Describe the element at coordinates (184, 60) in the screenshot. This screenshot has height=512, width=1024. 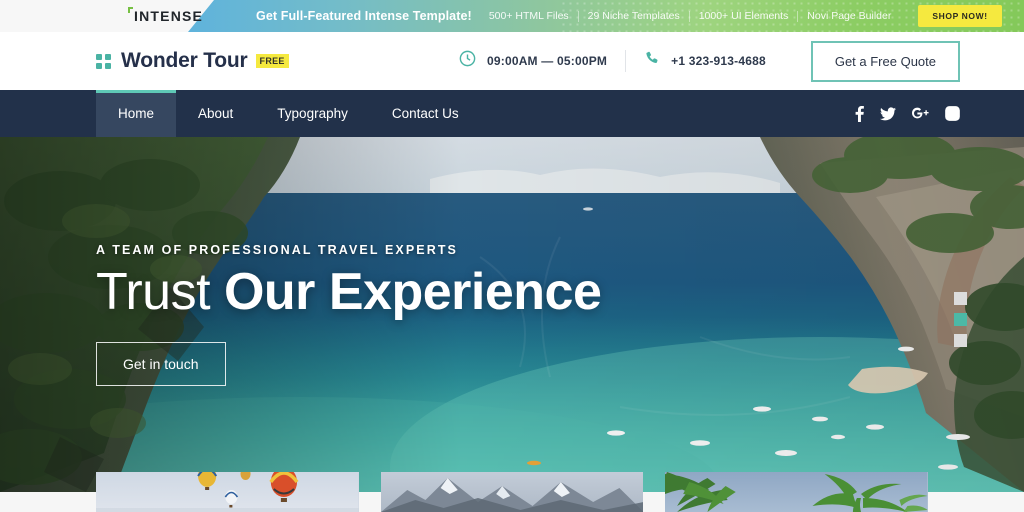
I see `brand-name: Wonder Tour` at that location.